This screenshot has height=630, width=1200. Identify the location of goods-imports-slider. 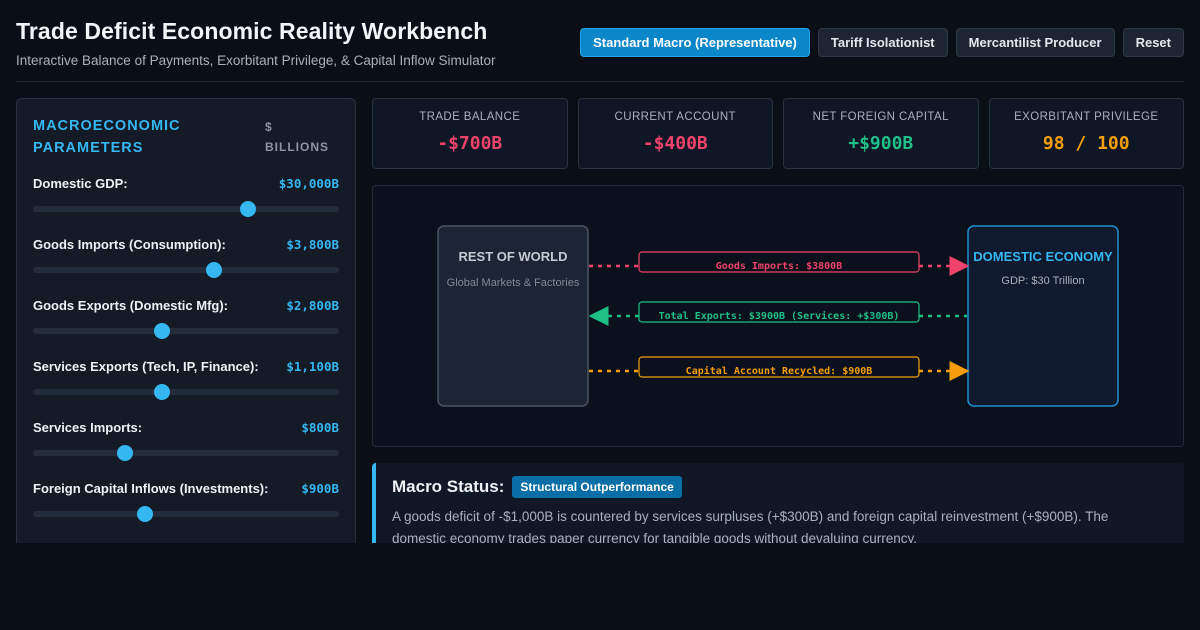
(186, 270).